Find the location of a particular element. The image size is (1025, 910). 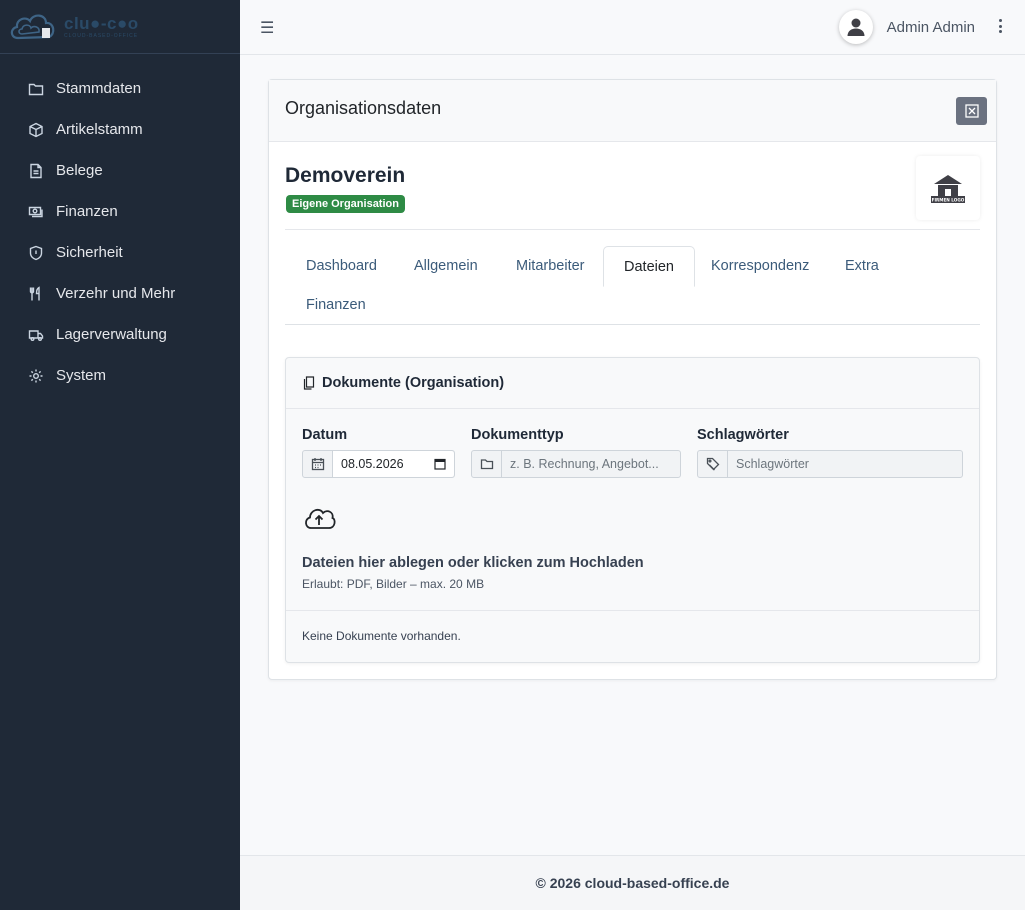

sidebar-item-stammdaten: Stammdaten is located at coordinates (120, 88).